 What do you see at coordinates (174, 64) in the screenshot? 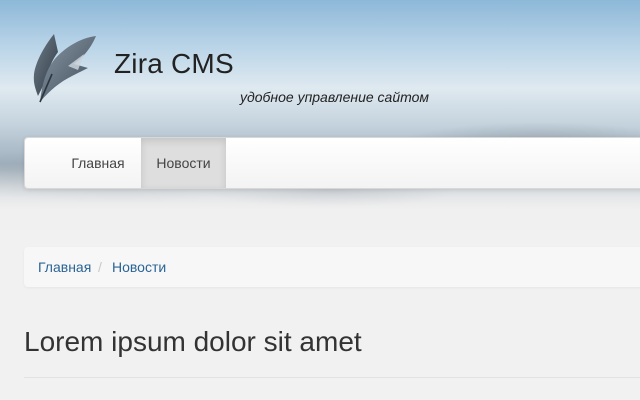
I see `site-title: Zira CMS` at bounding box center [174, 64].